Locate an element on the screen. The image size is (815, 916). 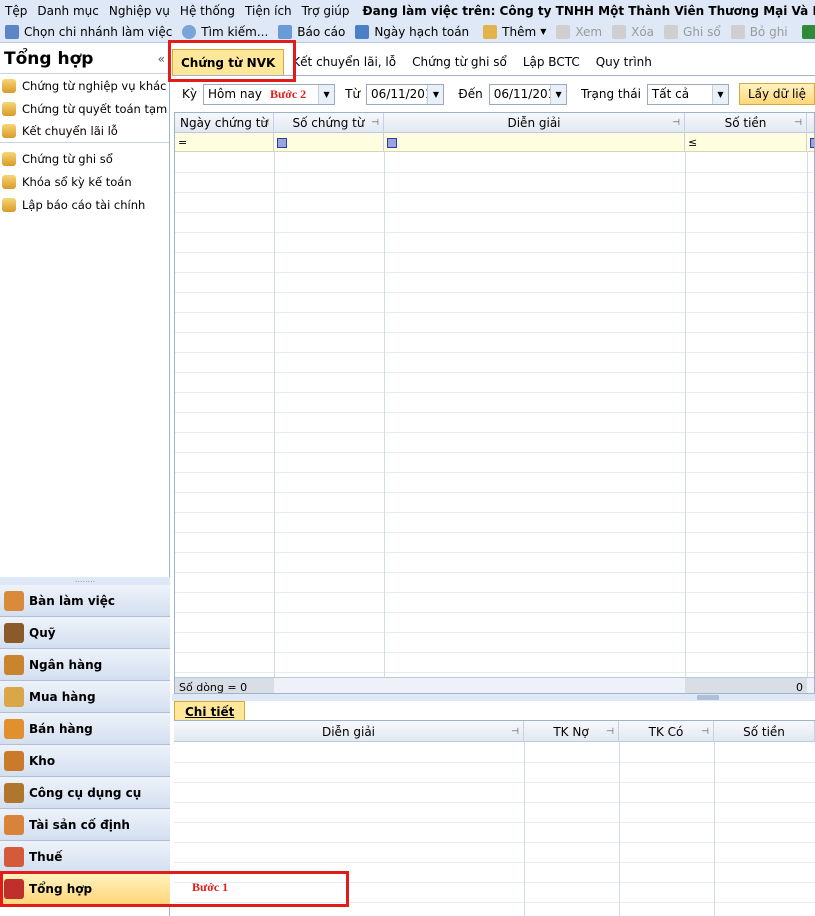
panel-splitter is located at coordinates (493, 697).